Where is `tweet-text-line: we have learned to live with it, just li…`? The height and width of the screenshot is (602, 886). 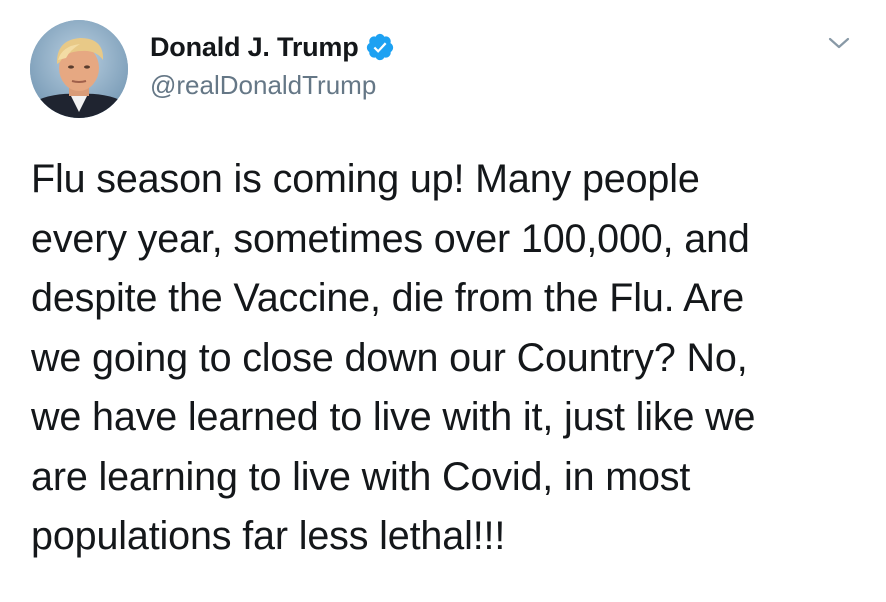
tweet-text-line: we have learned to live with it, just li… is located at coordinates (393, 417).